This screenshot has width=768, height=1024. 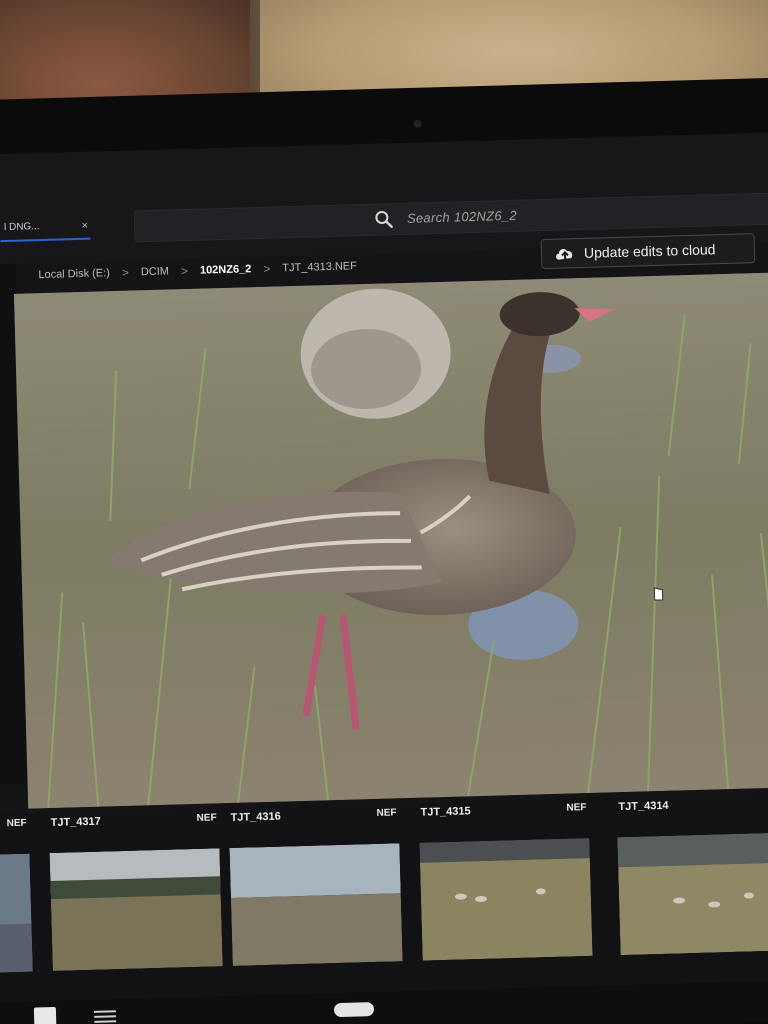 I want to click on breadcrumb-local-disk: Local Disk (E:), so click(x=74, y=274).